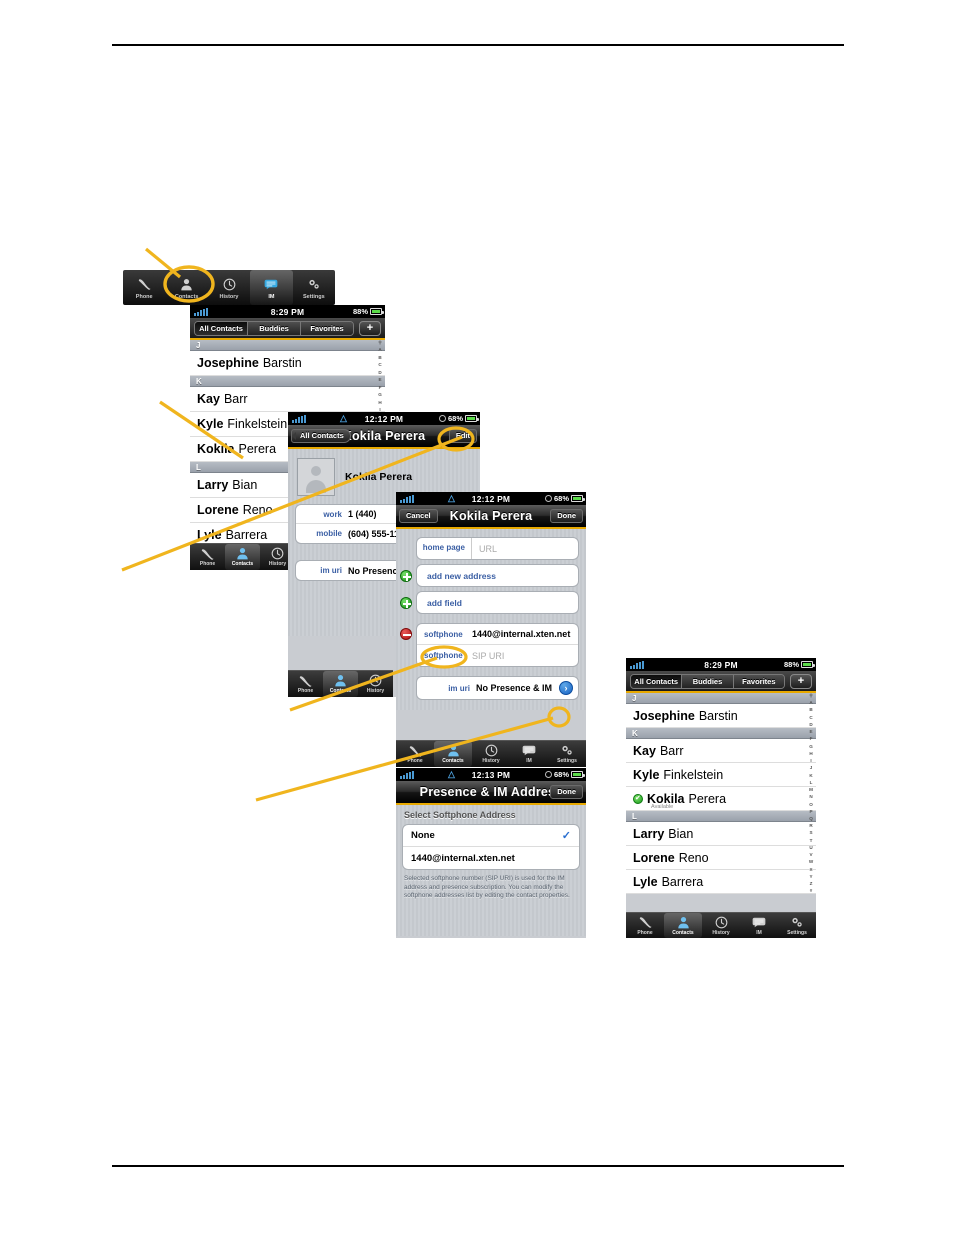 Image resolution: width=954 pixels, height=1235 pixels. I want to click on index-t-20: T, so click(811, 841).